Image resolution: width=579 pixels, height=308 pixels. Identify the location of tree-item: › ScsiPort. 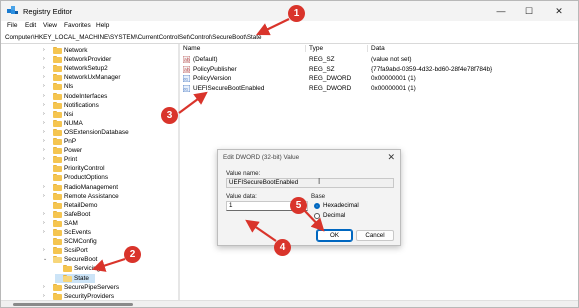
(104, 250).